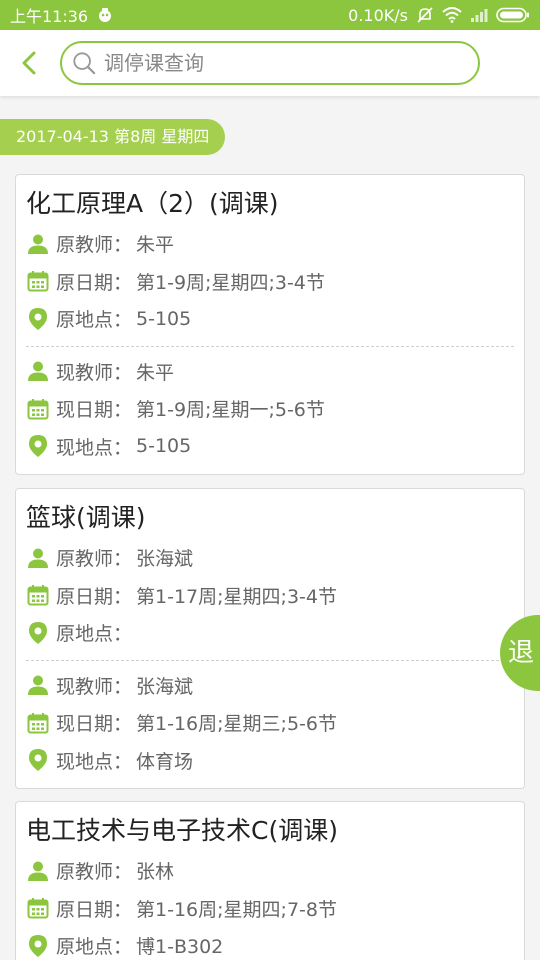 Image resolution: width=540 pixels, height=960 pixels. Describe the element at coordinates (152, 203) in the screenshot. I see `course-title: 化工原理A（2）(调课)` at that location.